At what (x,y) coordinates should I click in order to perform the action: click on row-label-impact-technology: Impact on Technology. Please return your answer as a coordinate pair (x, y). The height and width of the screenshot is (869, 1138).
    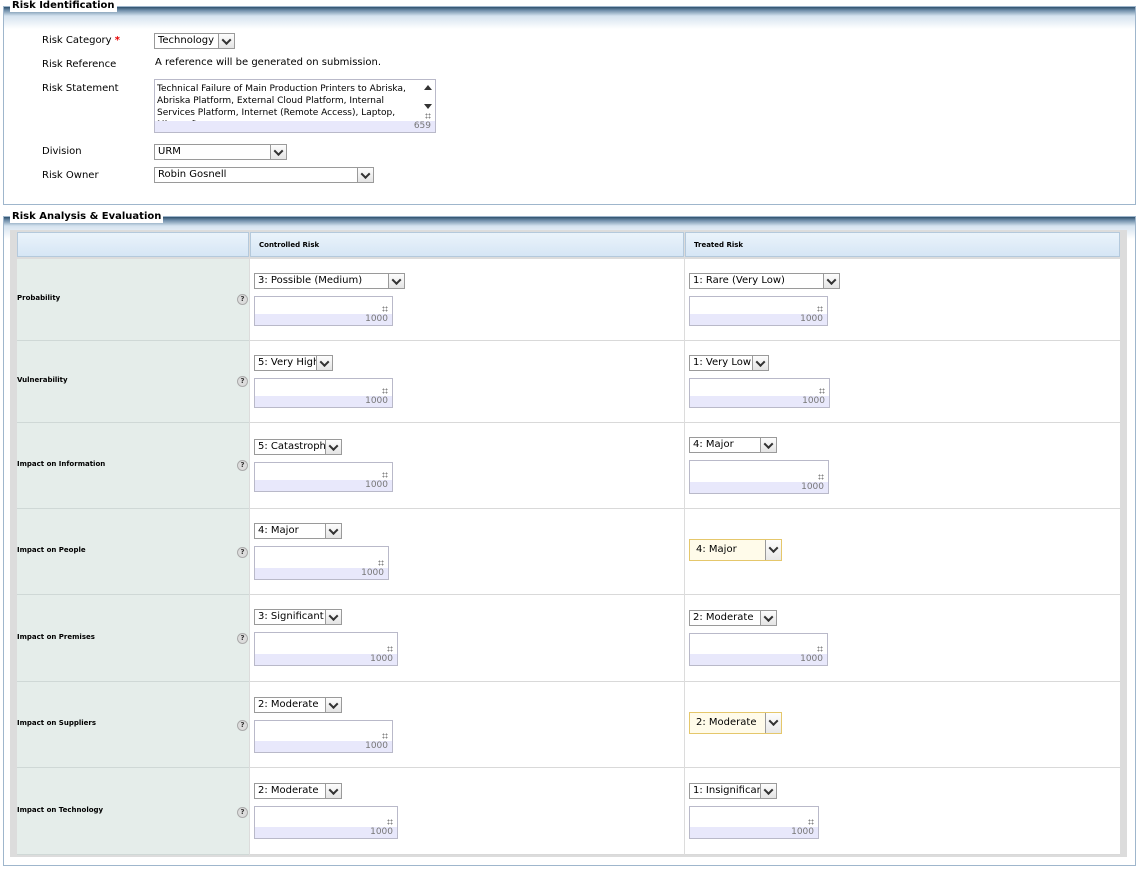
    Looking at the image, I should click on (133, 811).